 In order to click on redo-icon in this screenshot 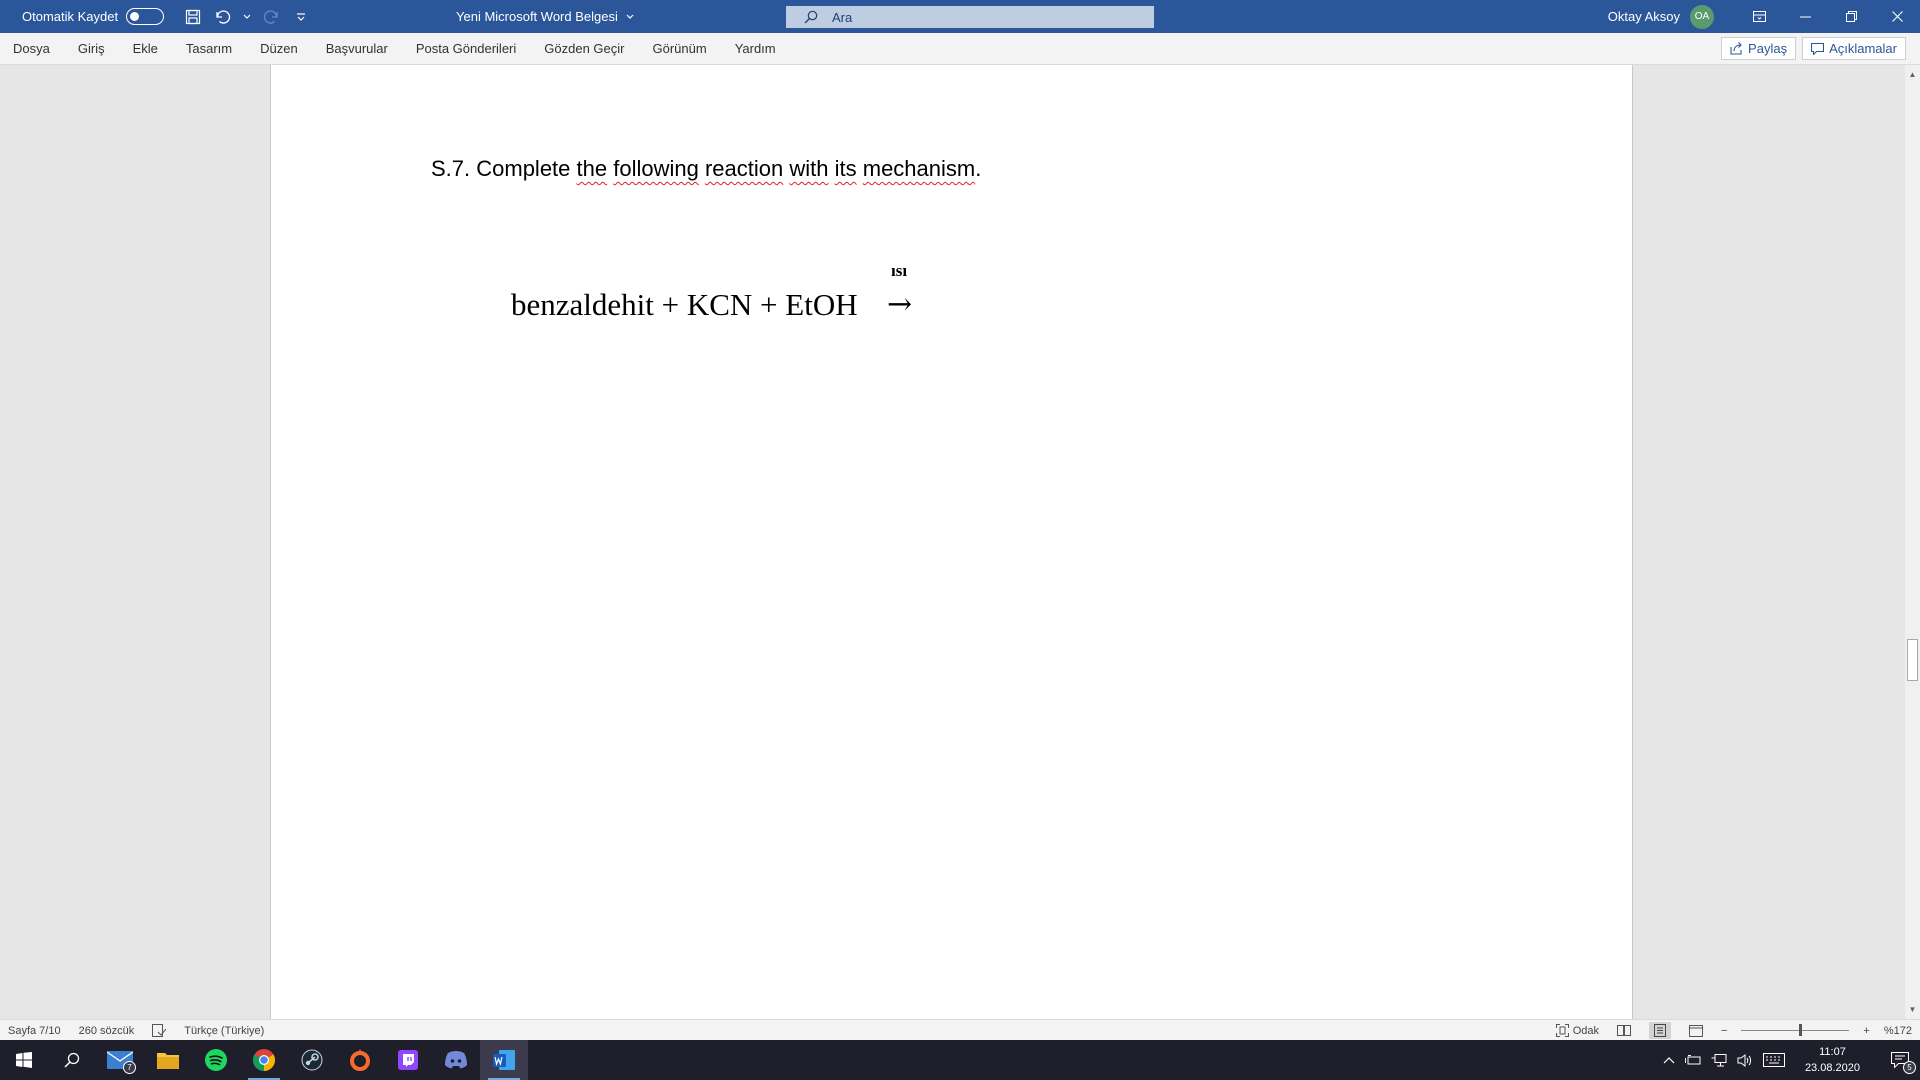, I will do `click(271, 17)`.